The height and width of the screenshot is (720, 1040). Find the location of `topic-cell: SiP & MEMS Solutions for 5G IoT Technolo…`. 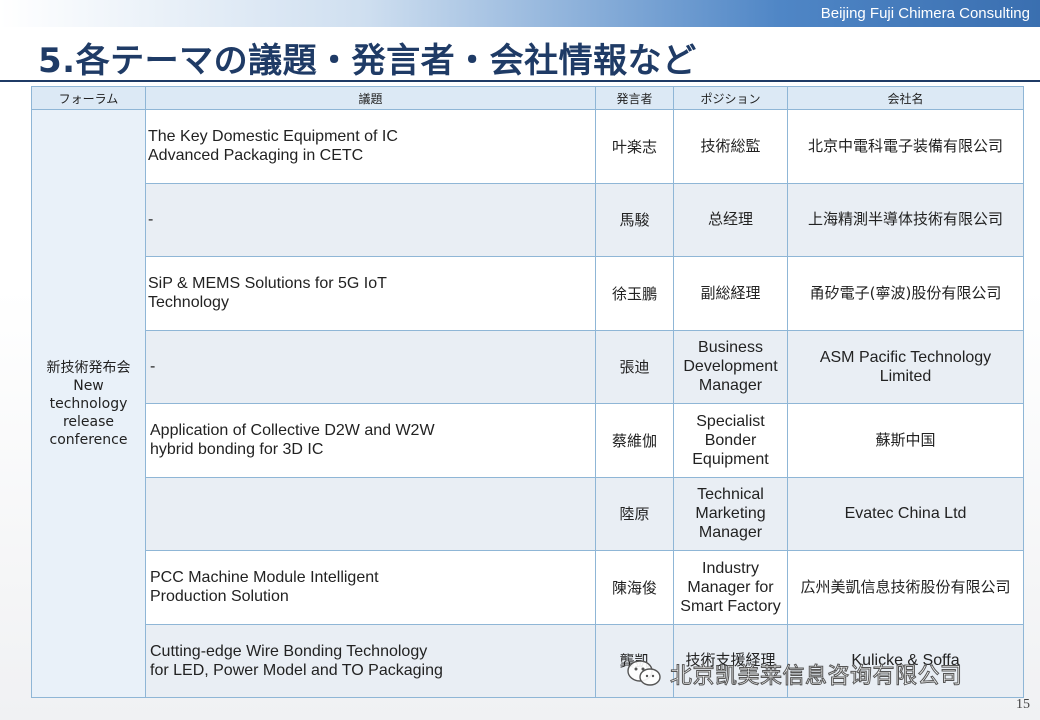

topic-cell: SiP & MEMS Solutions for 5G IoT Technolo… is located at coordinates (370, 293).